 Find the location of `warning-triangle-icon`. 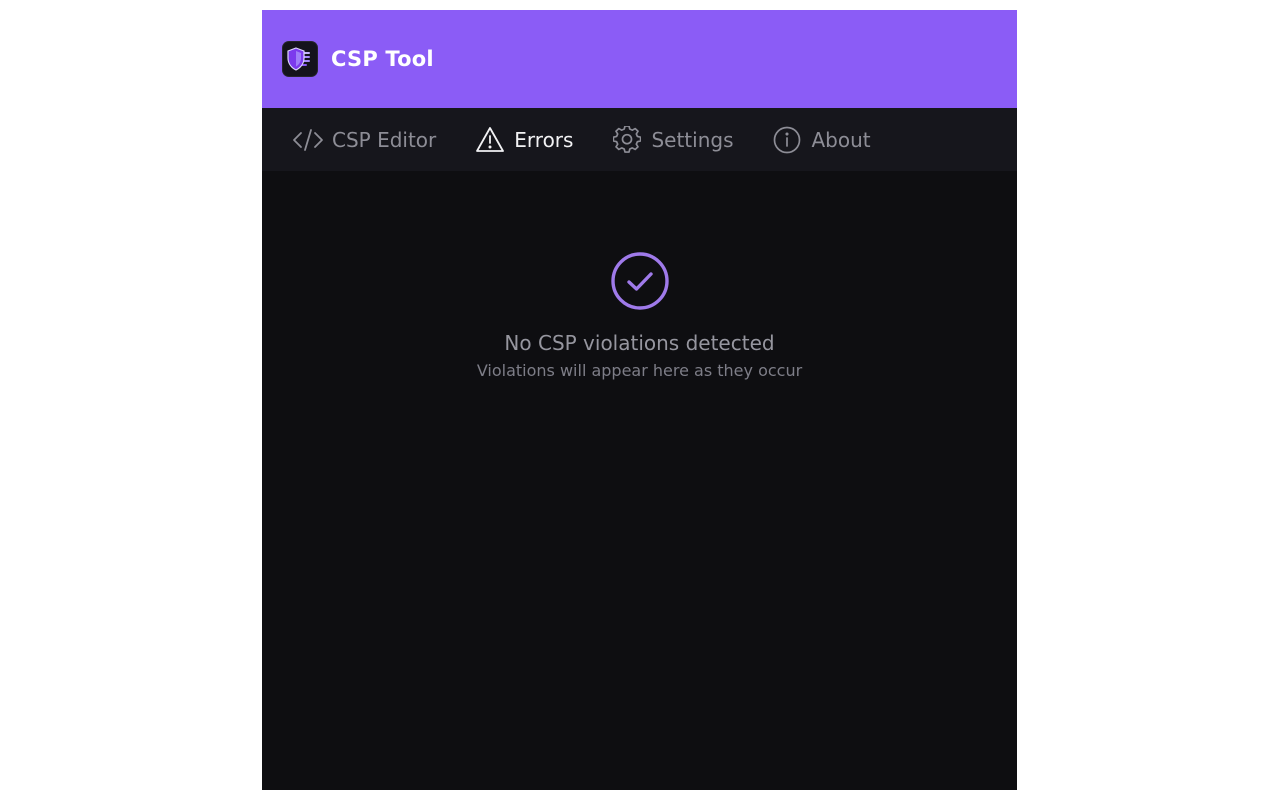

warning-triangle-icon is located at coordinates (490, 140).